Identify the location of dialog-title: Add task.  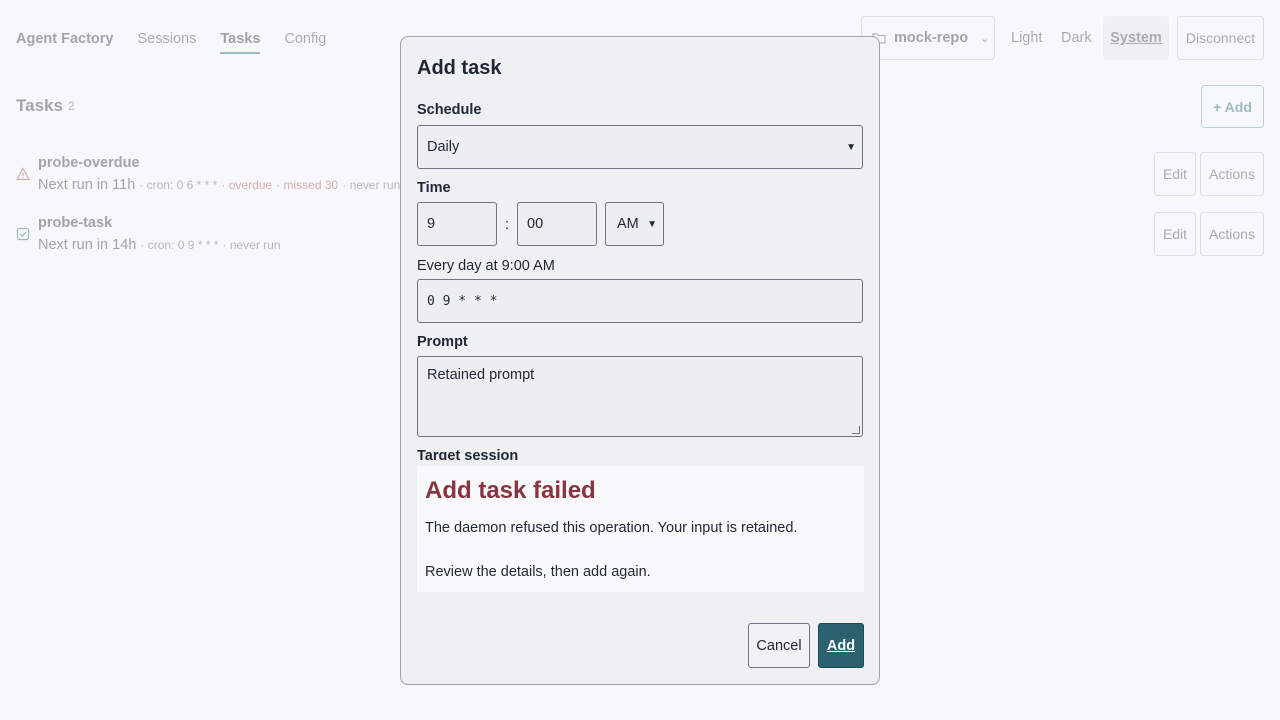
(459, 68).